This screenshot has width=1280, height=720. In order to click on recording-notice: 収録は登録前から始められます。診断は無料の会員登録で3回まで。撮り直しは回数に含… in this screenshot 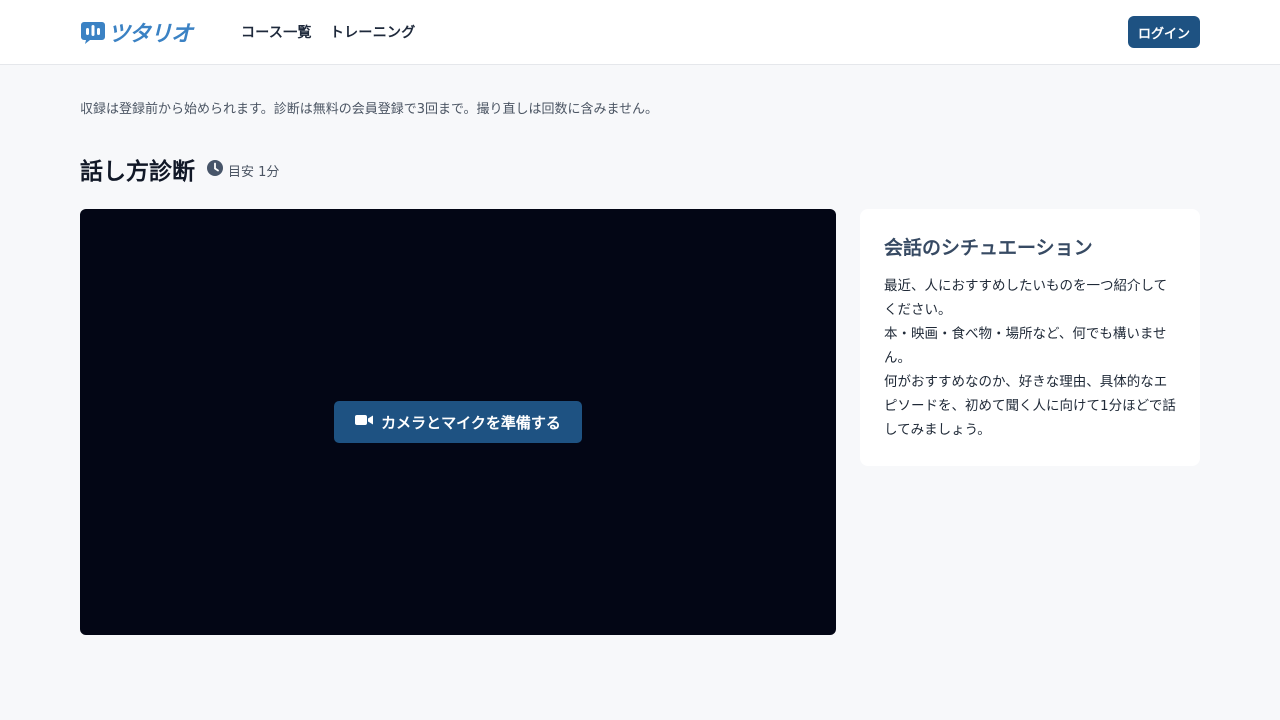, I will do `click(369, 109)`.